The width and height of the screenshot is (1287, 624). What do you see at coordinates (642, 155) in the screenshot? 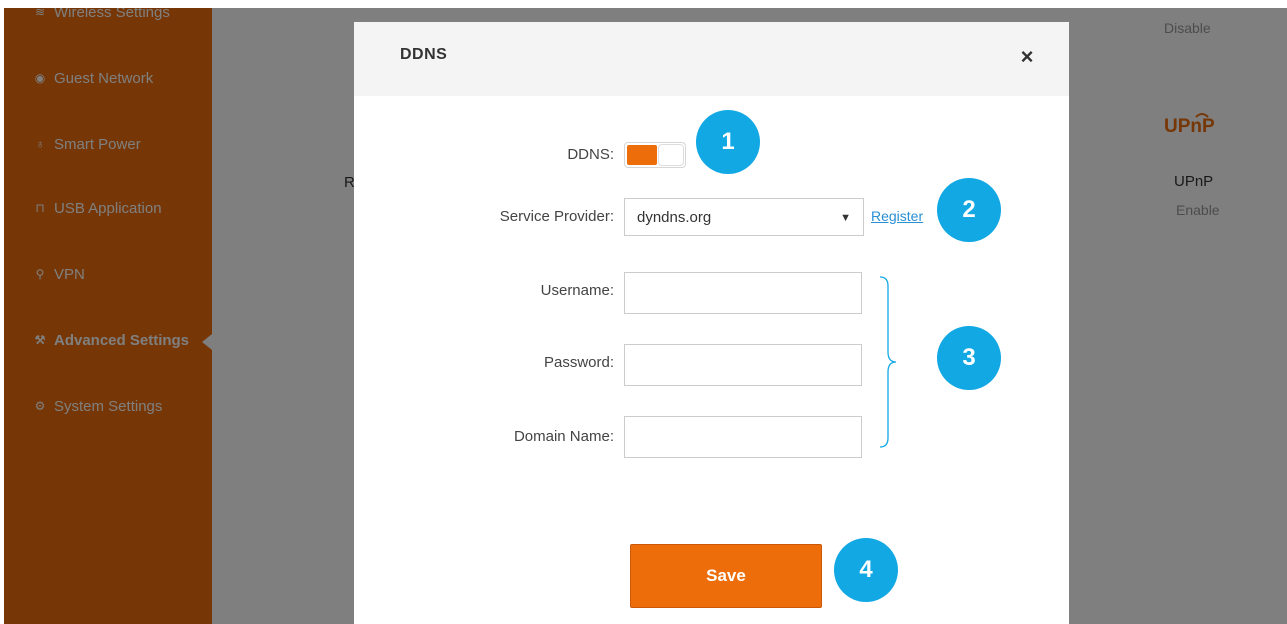
I see `toggle-on-fill` at bounding box center [642, 155].